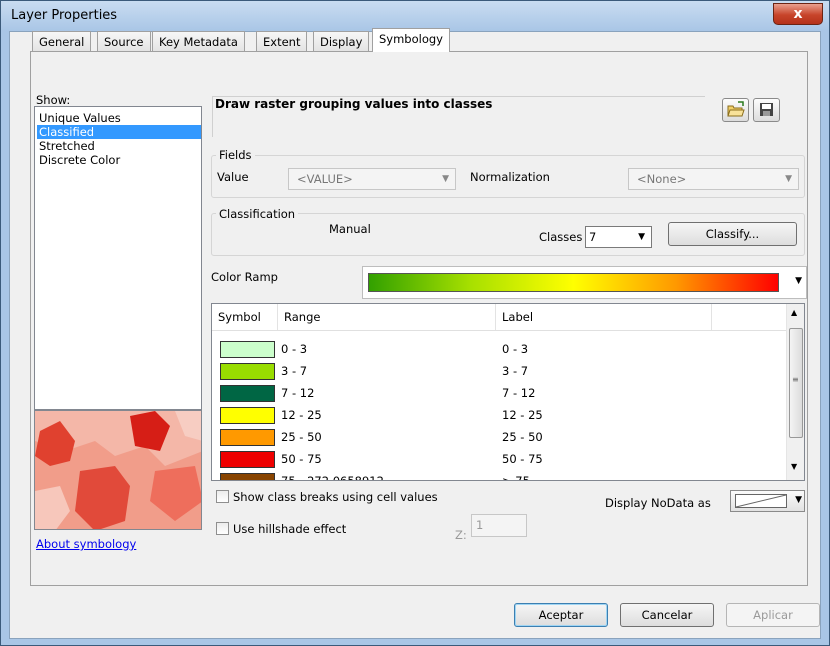 Image resolution: width=830 pixels, height=646 pixels. What do you see at coordinates (411, 40) in the screenshot?
I see `tab-symbology: Symbology` at bounding box center [411, 40].